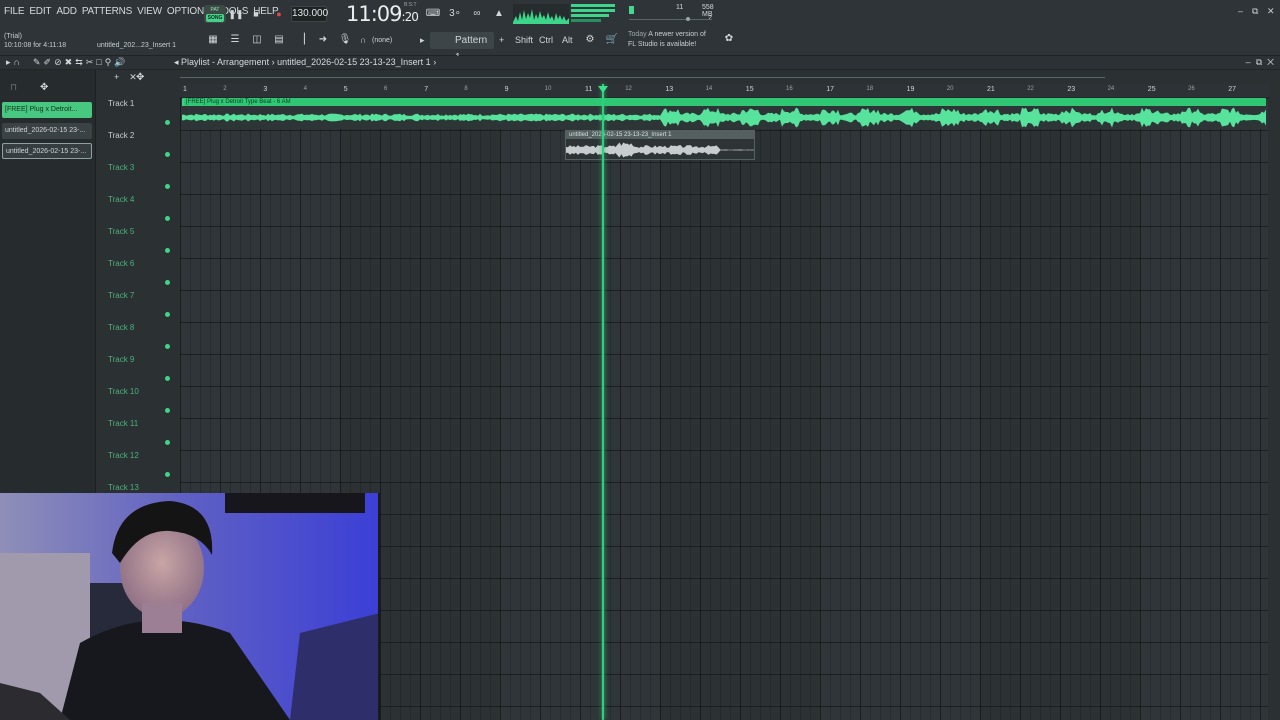 The image size is (1280, 720). I want to click on track-label: Track 6, so click(121, 263).